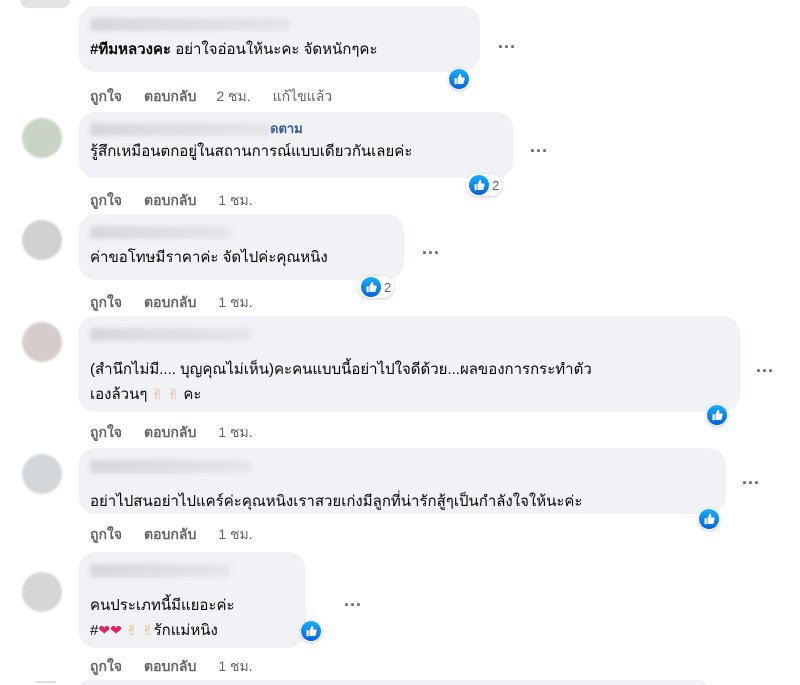  Describe the element at coordinates (233, 97) in the screenshot. I see `timestamp: 2 ชม.` at that location.